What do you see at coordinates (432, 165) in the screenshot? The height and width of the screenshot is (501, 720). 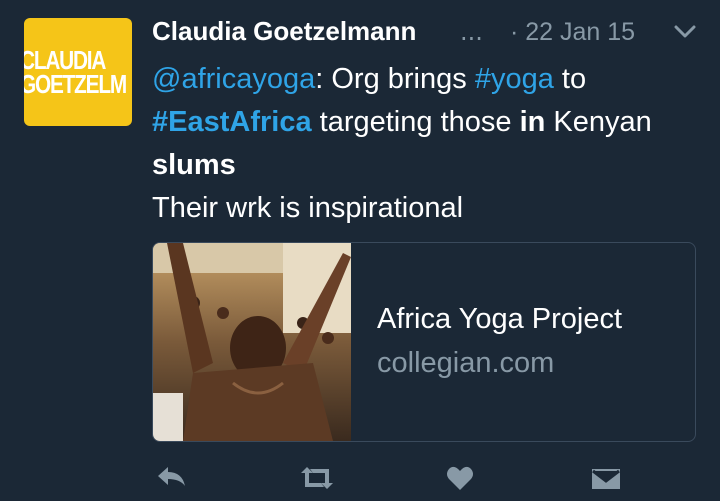 I see `tweet-line-3: slums` at bounding box center [432, 165].